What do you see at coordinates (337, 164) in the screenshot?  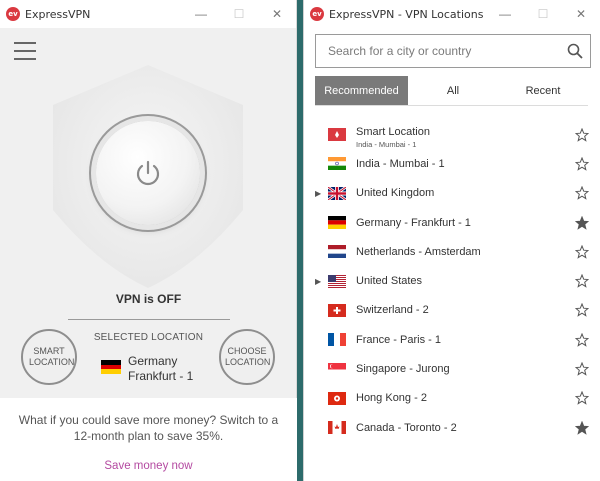 I see `india-flag-icon` at bounding box center [337, 164].